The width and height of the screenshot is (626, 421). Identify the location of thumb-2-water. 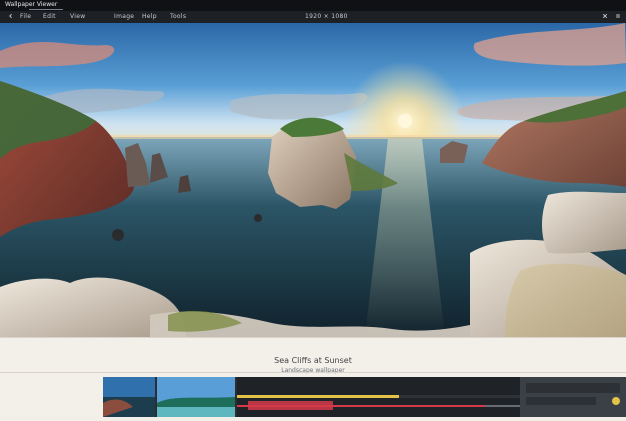
(196, 412).